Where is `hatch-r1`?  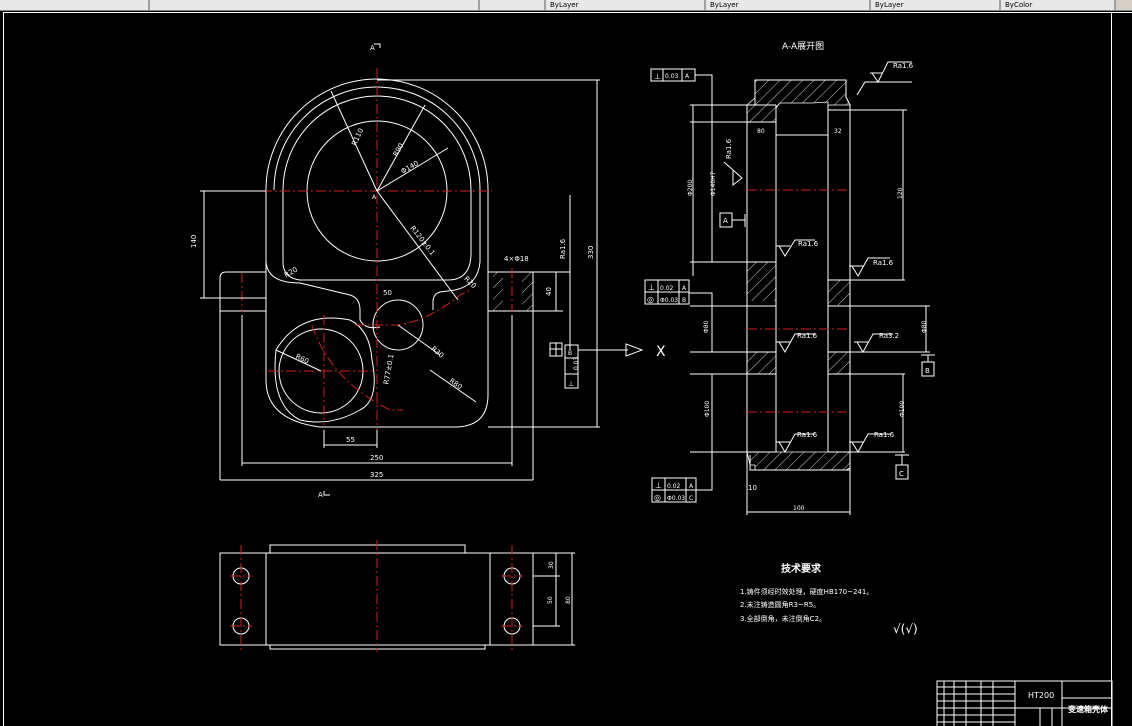
hatch-r1 is located at coordinates (839, 292).